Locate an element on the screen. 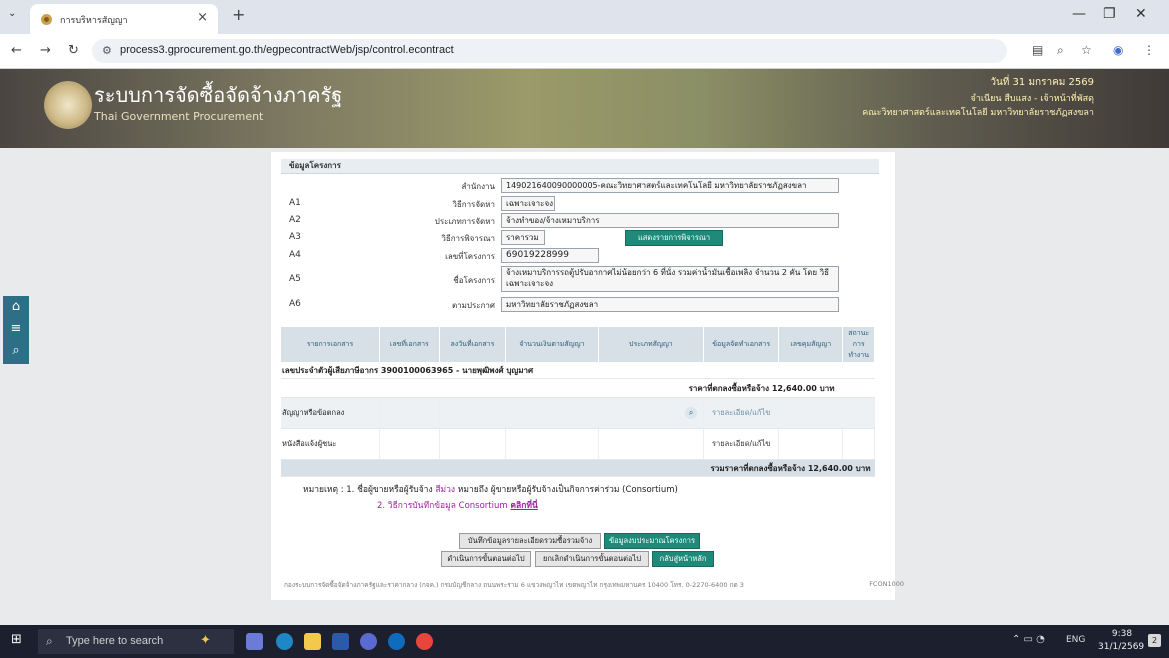 This screenshot has height=658, width=1169. copilot-icon is located at coordinates (396, 641).